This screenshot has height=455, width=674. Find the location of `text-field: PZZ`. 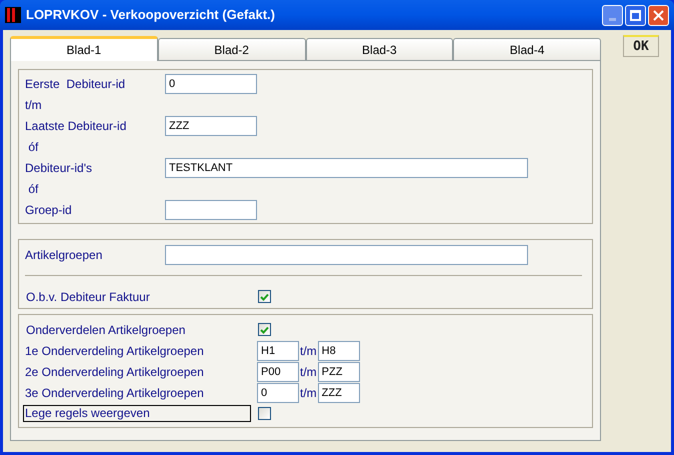

text-field: PZZ is located at coordinates (339, 372).